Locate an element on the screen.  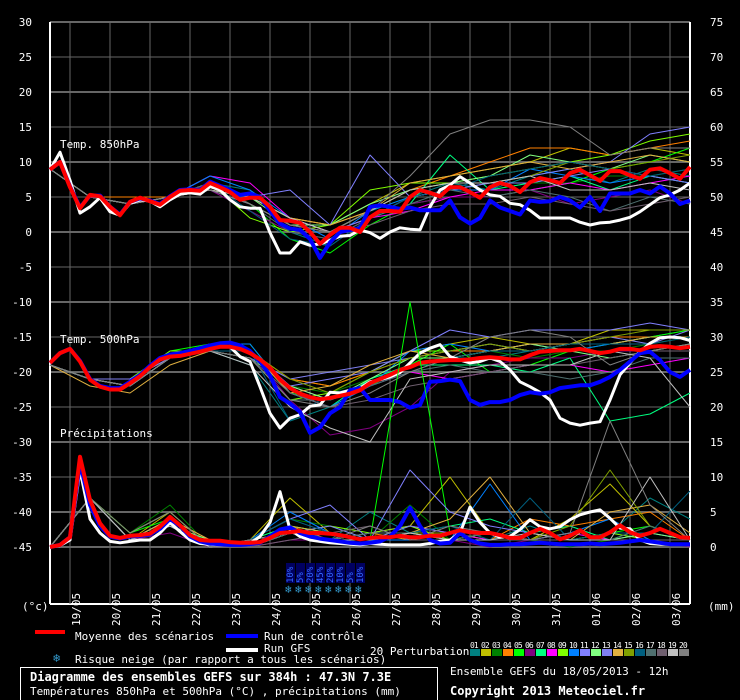
panel-label-t500: Temp. 500hPa is located at coordinates (99, 339).